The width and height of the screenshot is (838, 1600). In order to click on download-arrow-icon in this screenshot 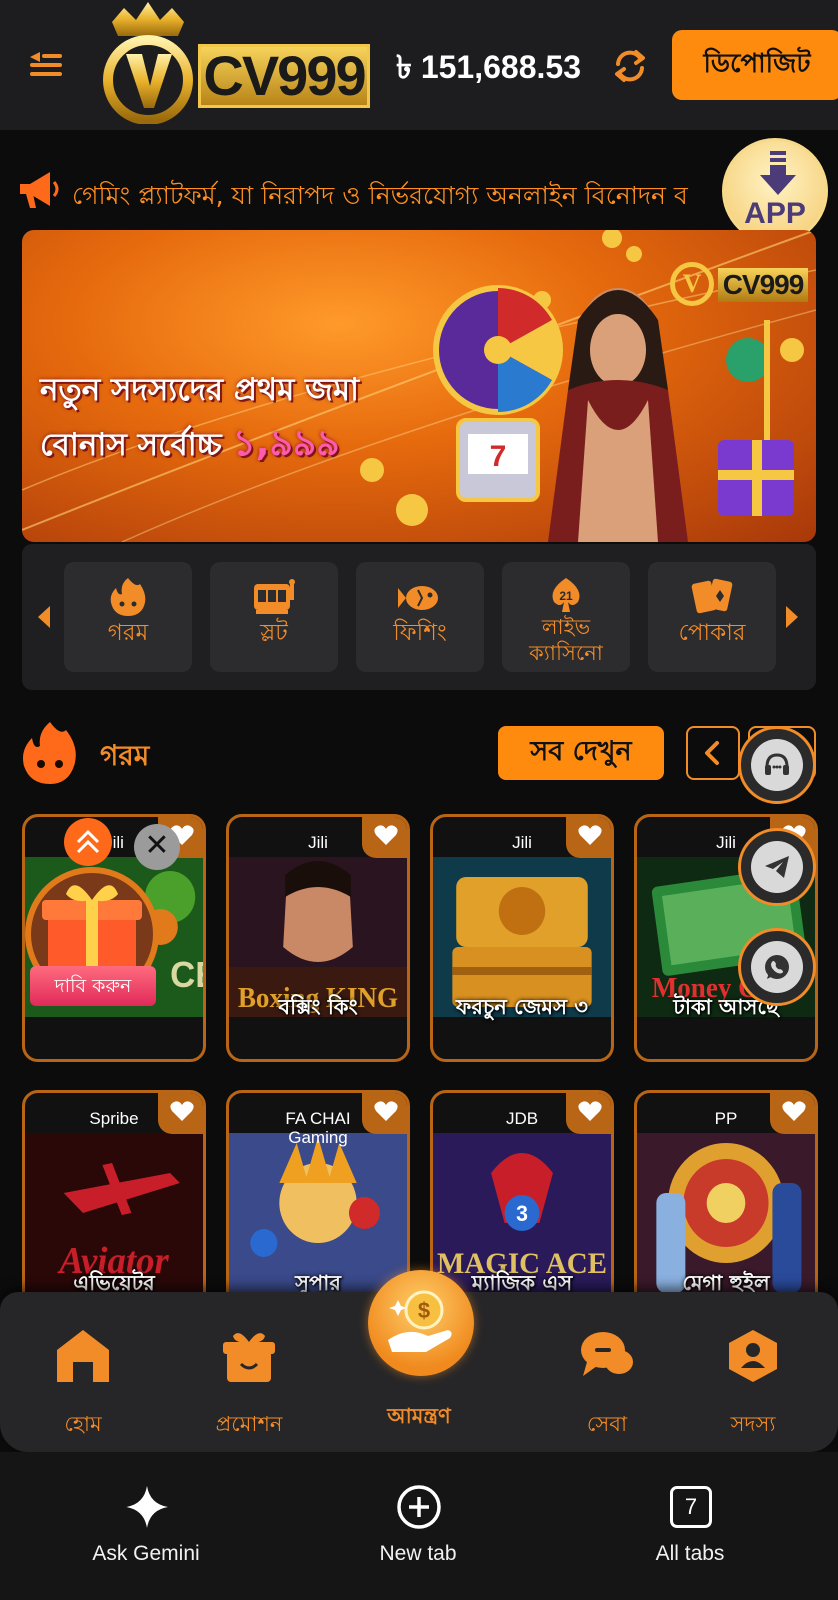, I will do `click(778, 173)`.